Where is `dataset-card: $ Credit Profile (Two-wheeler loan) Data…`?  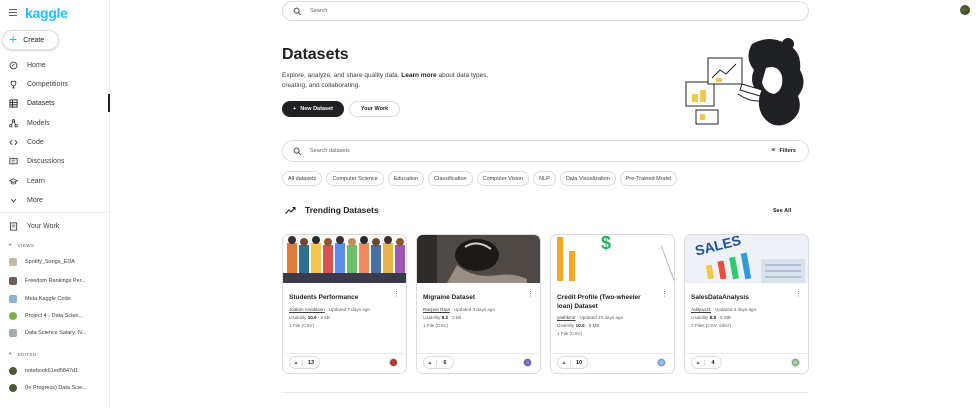
dataset-card: $ Credit Profile (Two-wheeler loan) Data… is located at coordinates (612, 304).